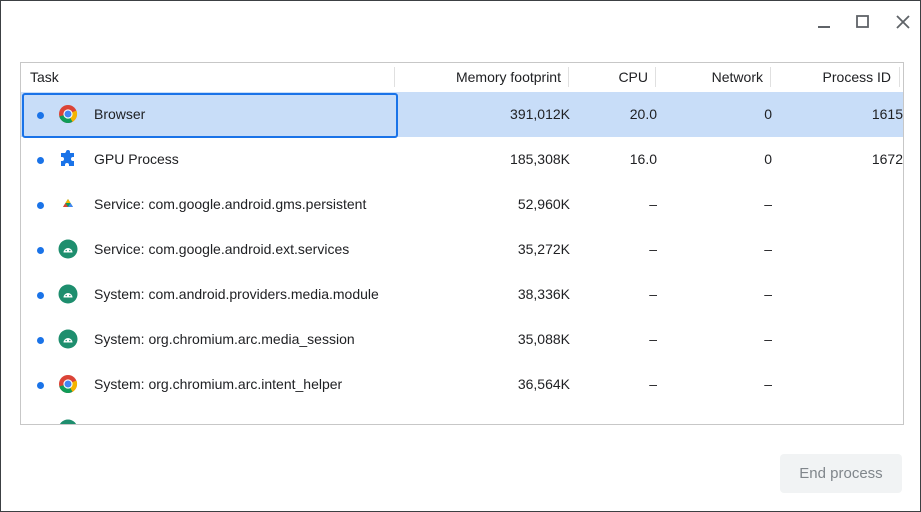  What do you see at coordinates (540, 114) in the screenshot?
I see `memory-value: 391,012K` at bounding box center [540, 114].